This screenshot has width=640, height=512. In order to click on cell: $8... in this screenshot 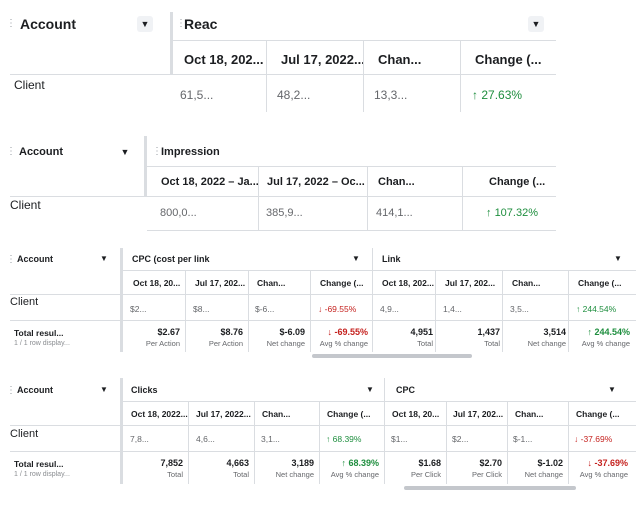, I will do `click(201, 309)`.